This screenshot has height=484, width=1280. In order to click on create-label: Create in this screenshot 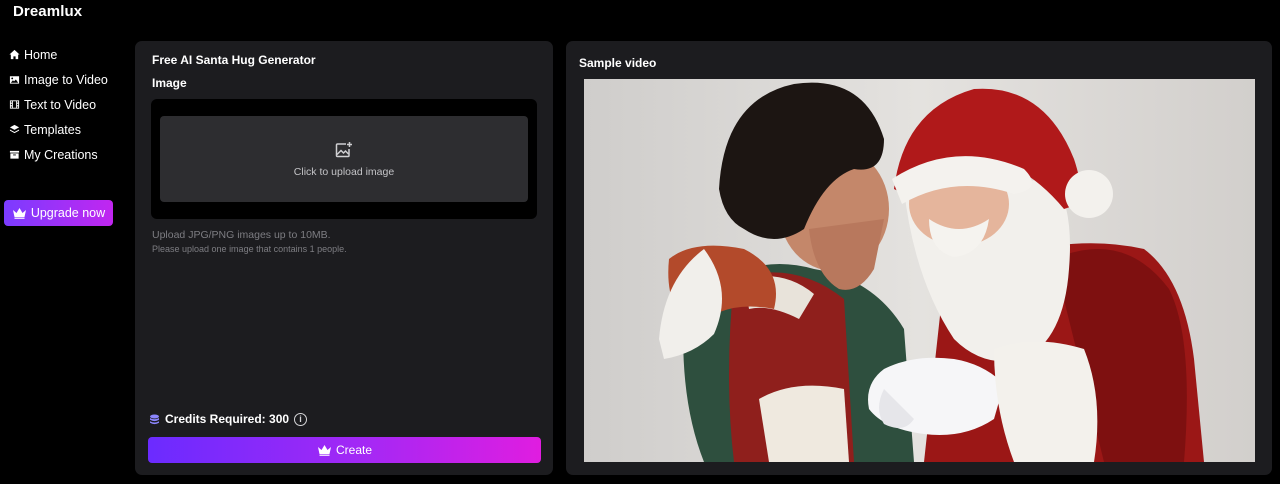, I will do `click(354, 450)`.